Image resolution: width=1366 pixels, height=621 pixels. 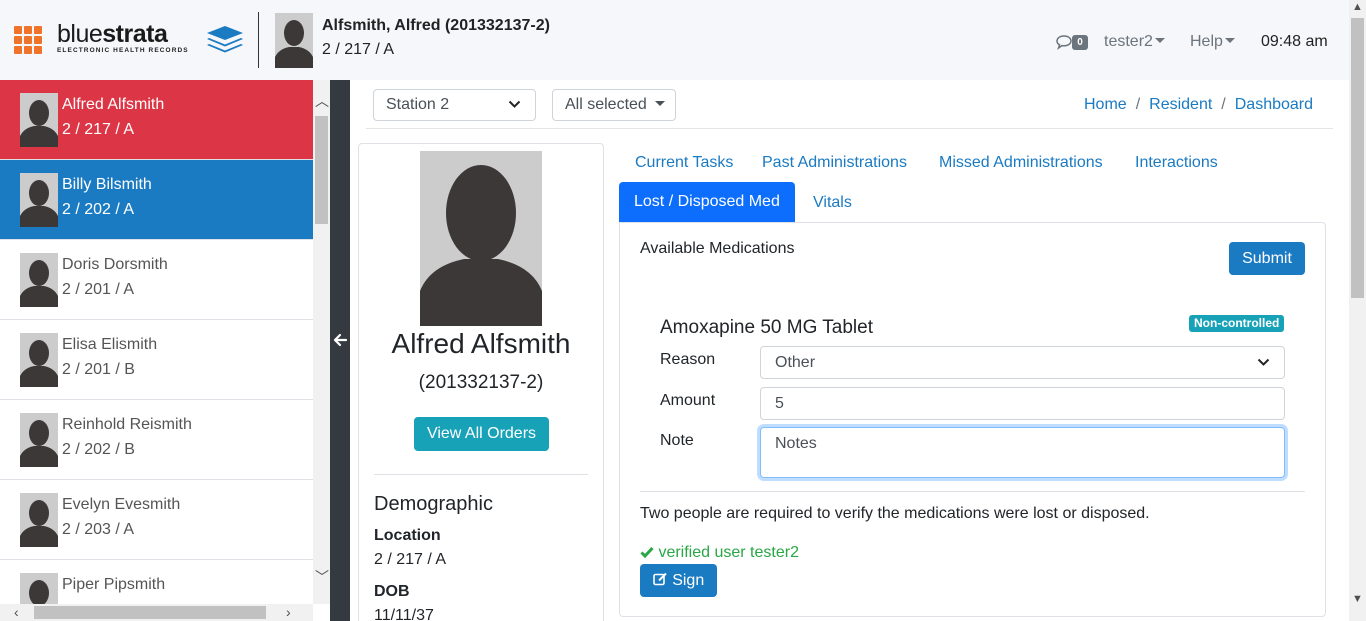 What do you see at coordinates (436, 25) in the screenshot?
I see `patient-header-name: Alfsmith, Alfred (201332137-2)` at bounding box center [436, 25].